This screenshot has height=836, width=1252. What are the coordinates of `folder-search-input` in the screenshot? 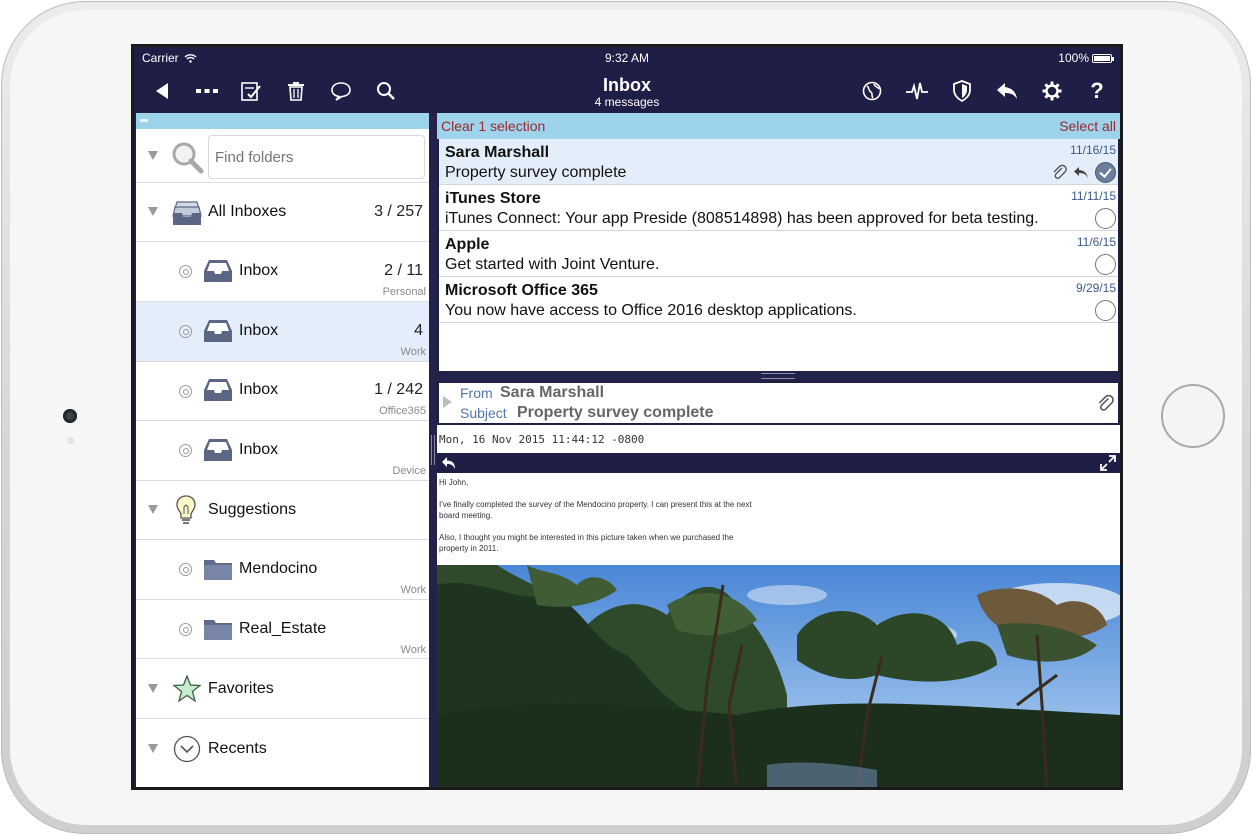 It's located at (316, 157).